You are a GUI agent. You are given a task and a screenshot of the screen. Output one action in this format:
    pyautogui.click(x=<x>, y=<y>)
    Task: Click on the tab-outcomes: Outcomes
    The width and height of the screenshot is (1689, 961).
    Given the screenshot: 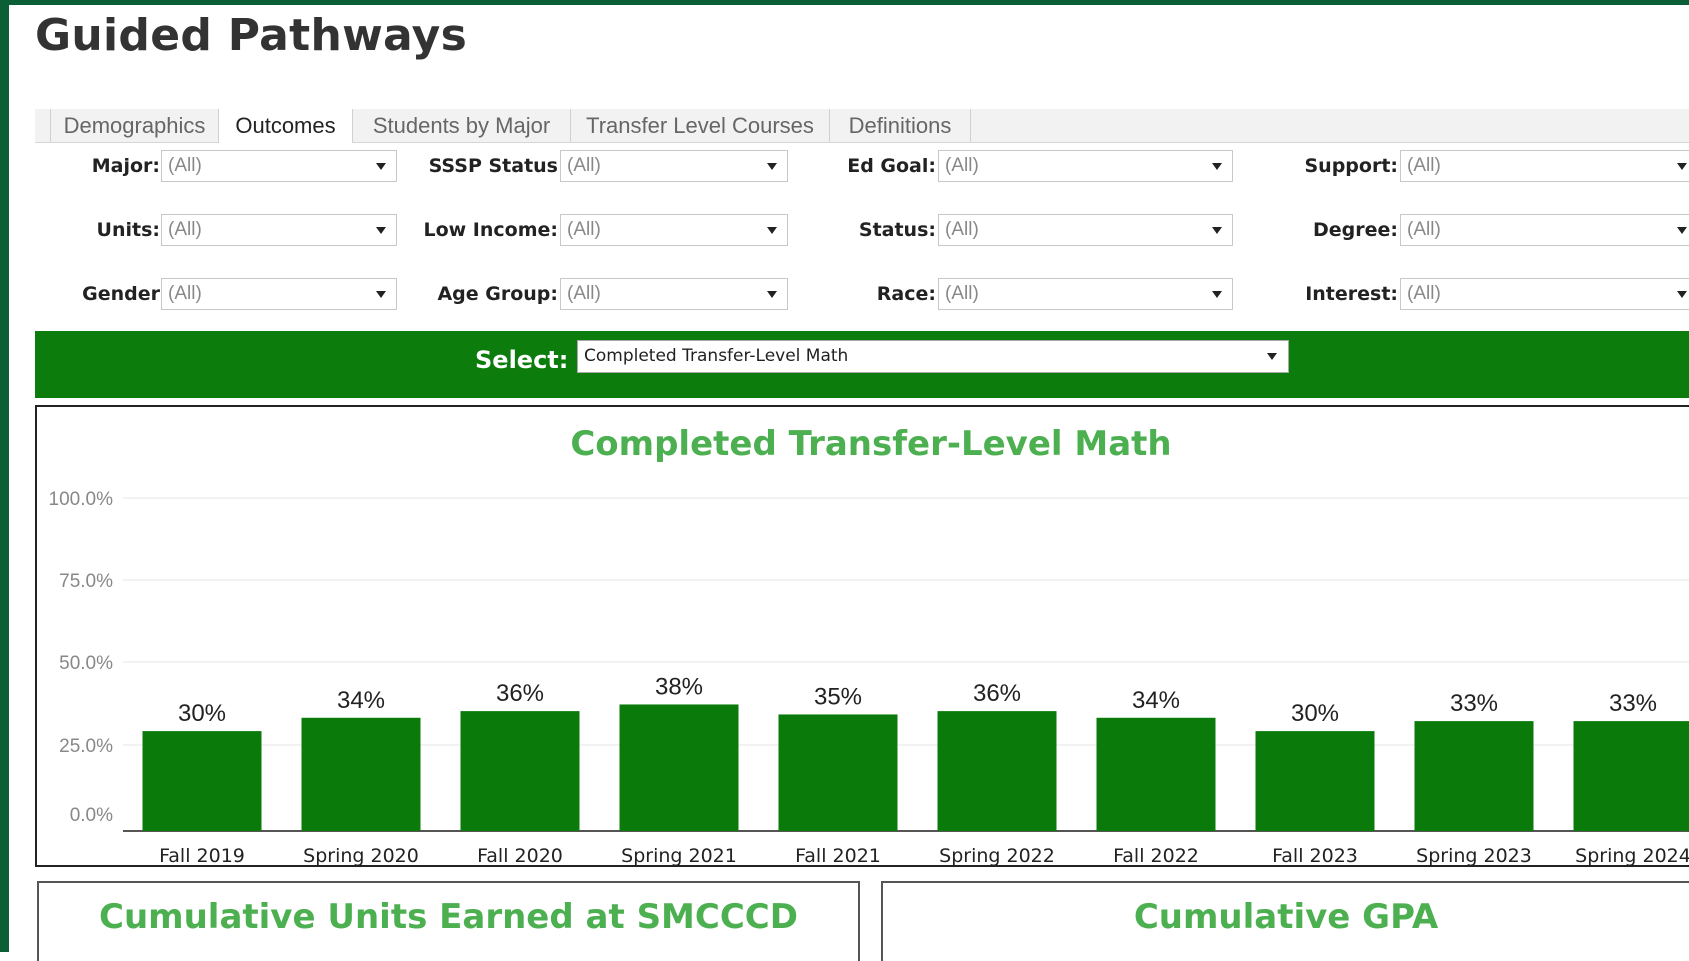 What is the action you would take?
    pyautogui.click(x=285, y=126)
    